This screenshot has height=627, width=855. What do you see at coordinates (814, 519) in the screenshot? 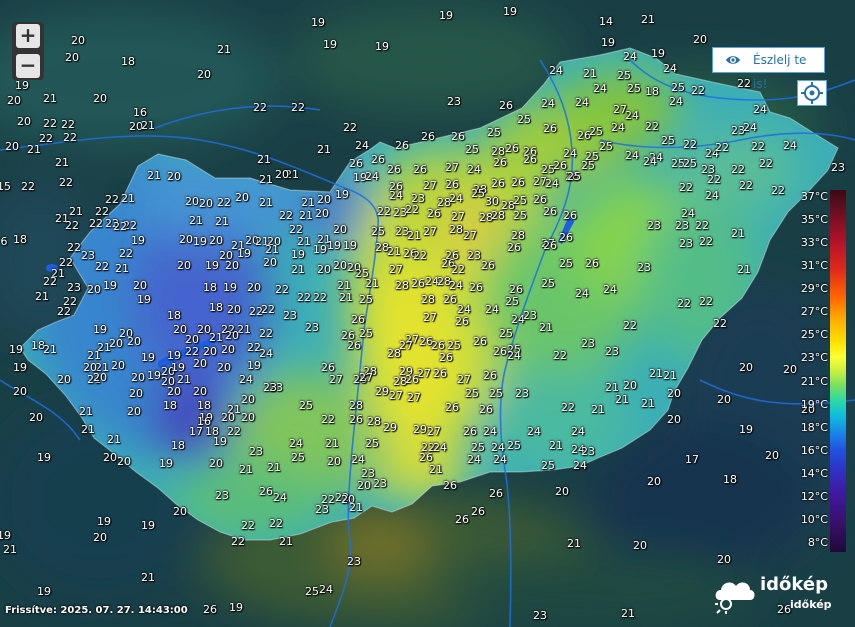
I see `legend-label: 10°C` at bounding box center [814, 519].